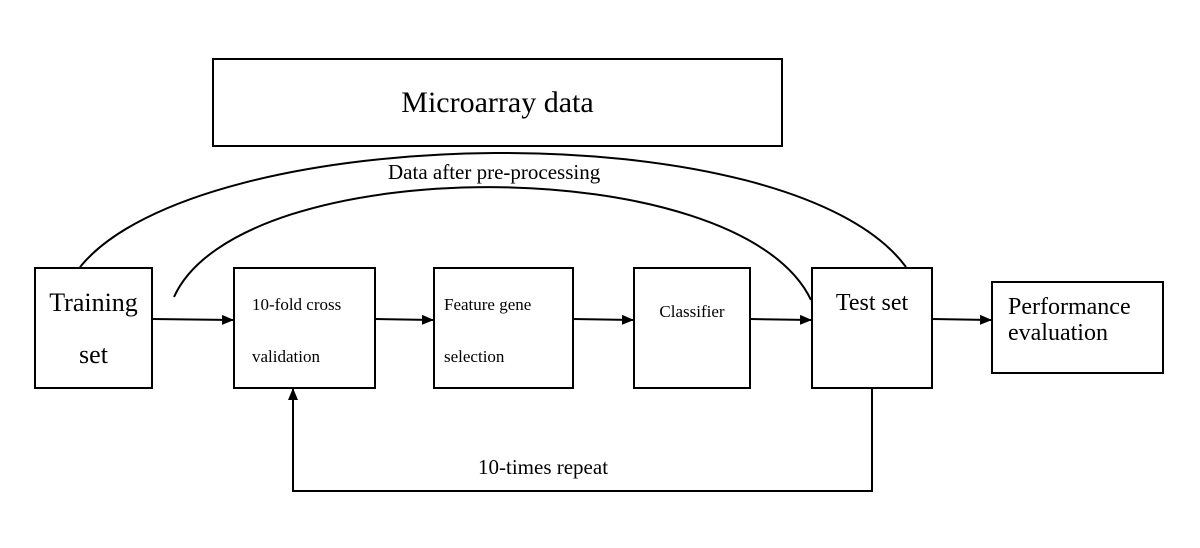  Describe the element at coordinates (872, 303) in the screenshot. I see `test-set-label: Test set` at that location.